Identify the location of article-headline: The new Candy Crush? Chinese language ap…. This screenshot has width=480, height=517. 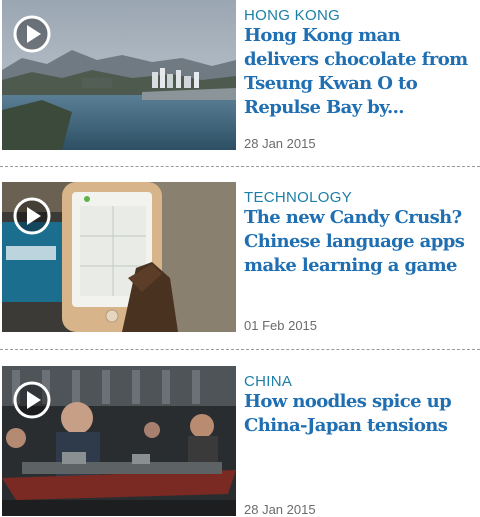
(362, 242).